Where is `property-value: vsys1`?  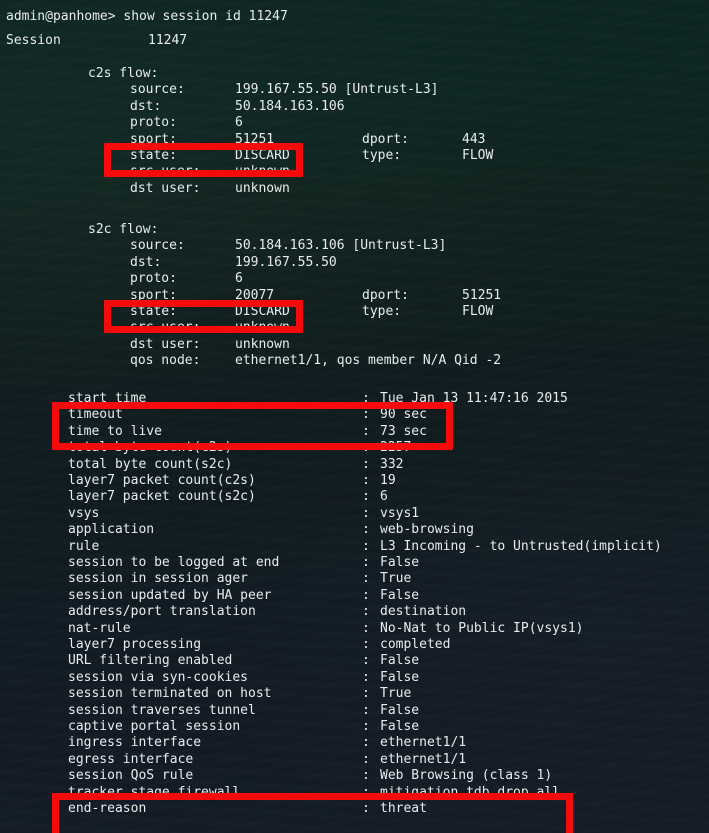
property-value: vsys1 is located at coordinates (400, 513).